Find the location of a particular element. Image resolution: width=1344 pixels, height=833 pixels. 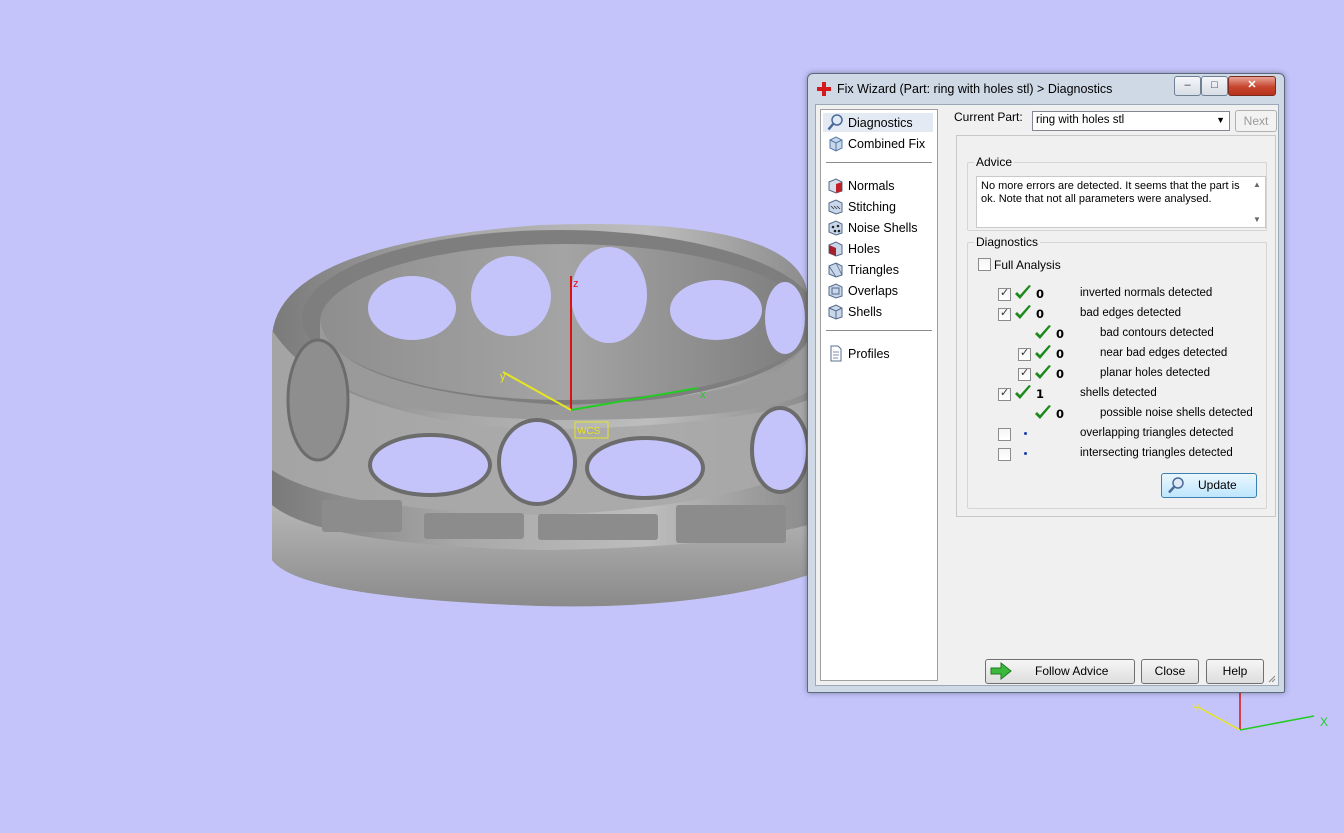

shells-icon is located at coordinates (835, 312).